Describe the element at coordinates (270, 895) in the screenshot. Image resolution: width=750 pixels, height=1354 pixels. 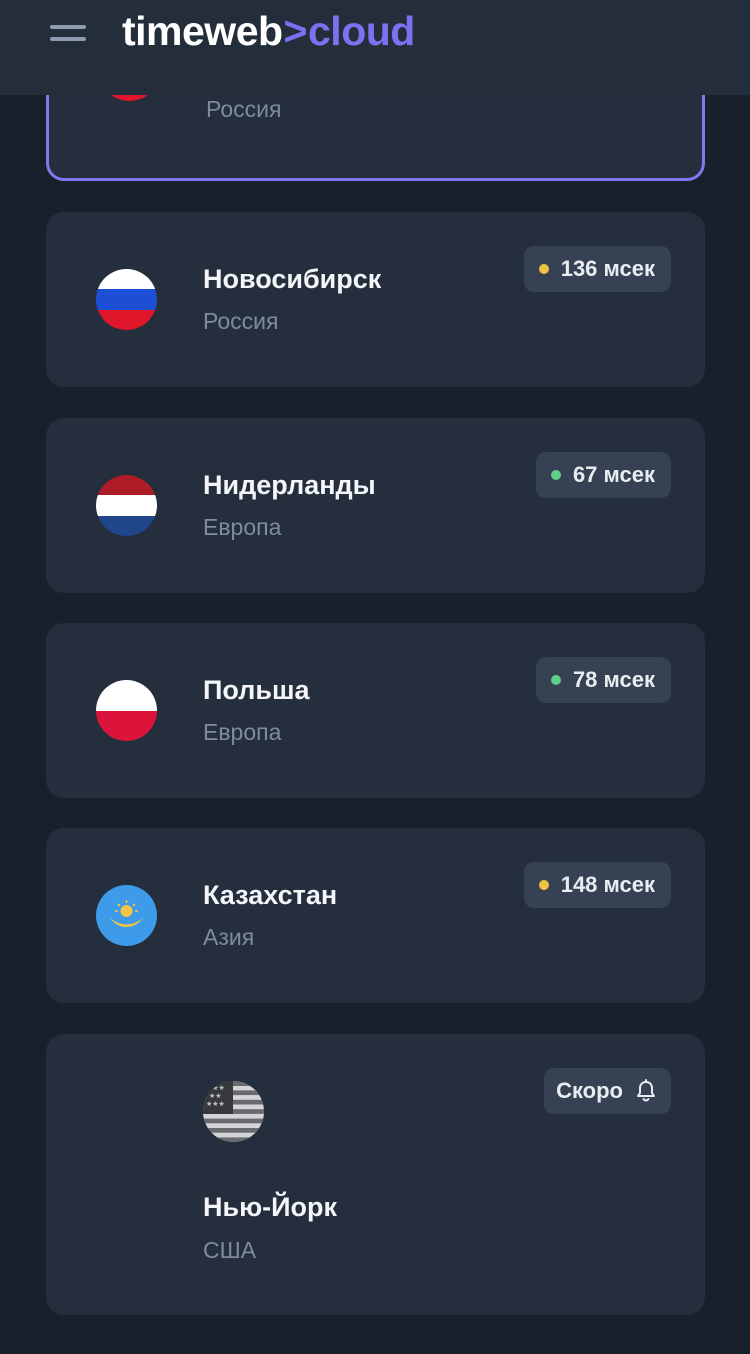
I see `location-name: Казахстан` at that location.